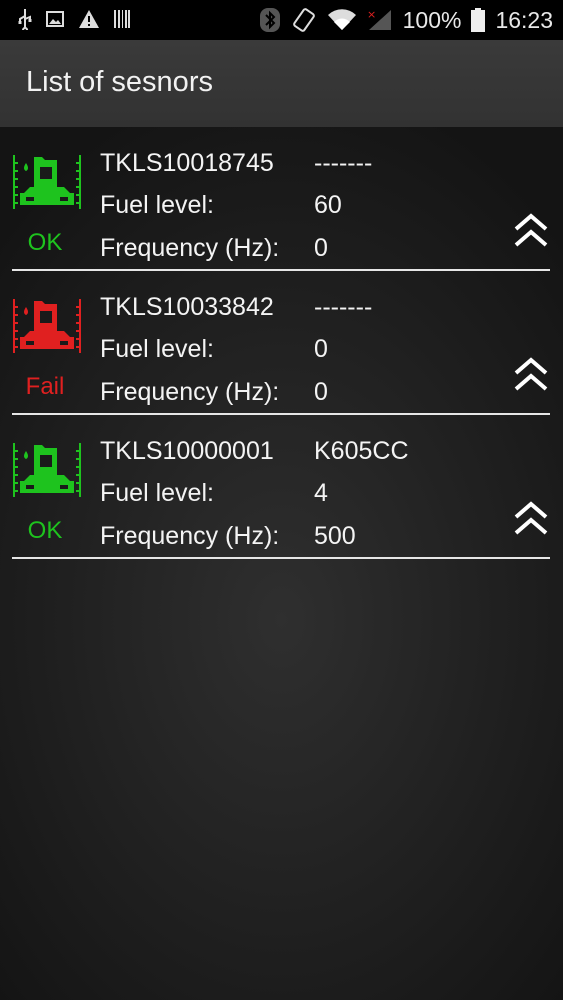 This screenshot has height=1000, width=563. I want to click on fuel-level-value: 4, so click(321, 493).